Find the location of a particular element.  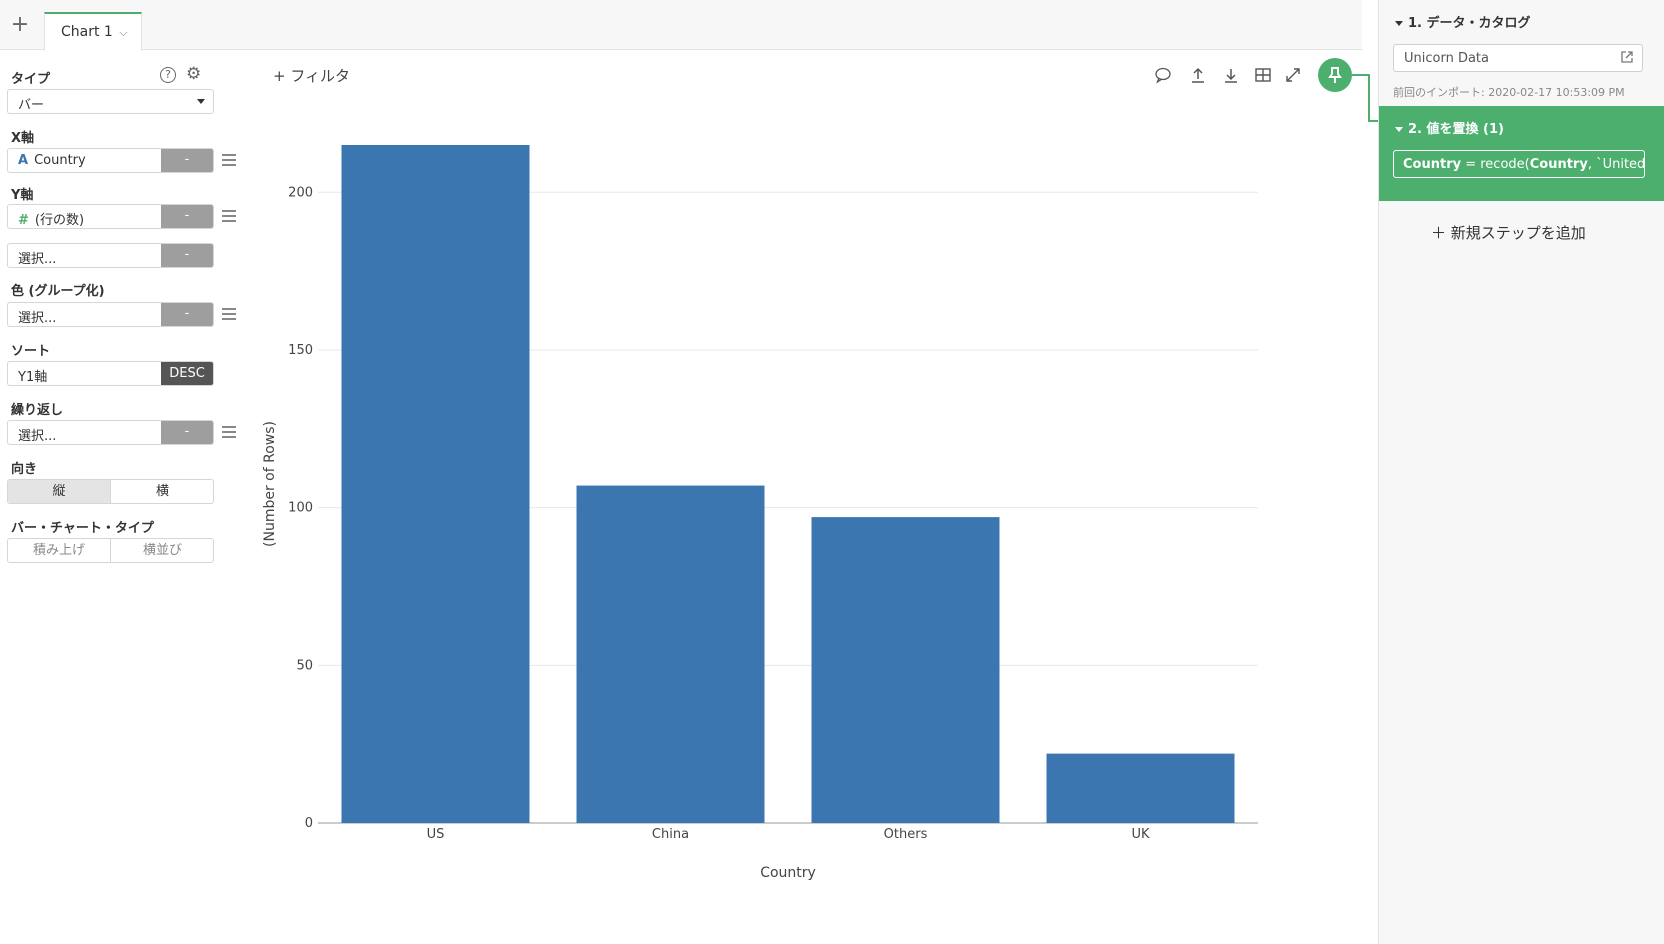

color-menu-icon is located at coordinates (229, 314).